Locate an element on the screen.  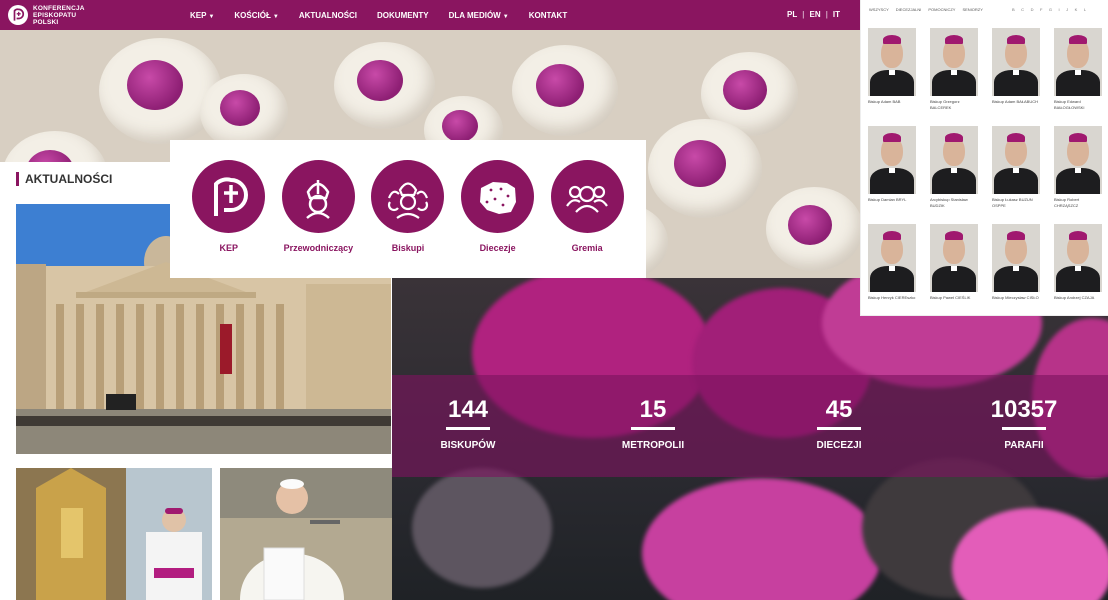
quicklink-diecezje: Diecezje is located at coordinates (498, 206).